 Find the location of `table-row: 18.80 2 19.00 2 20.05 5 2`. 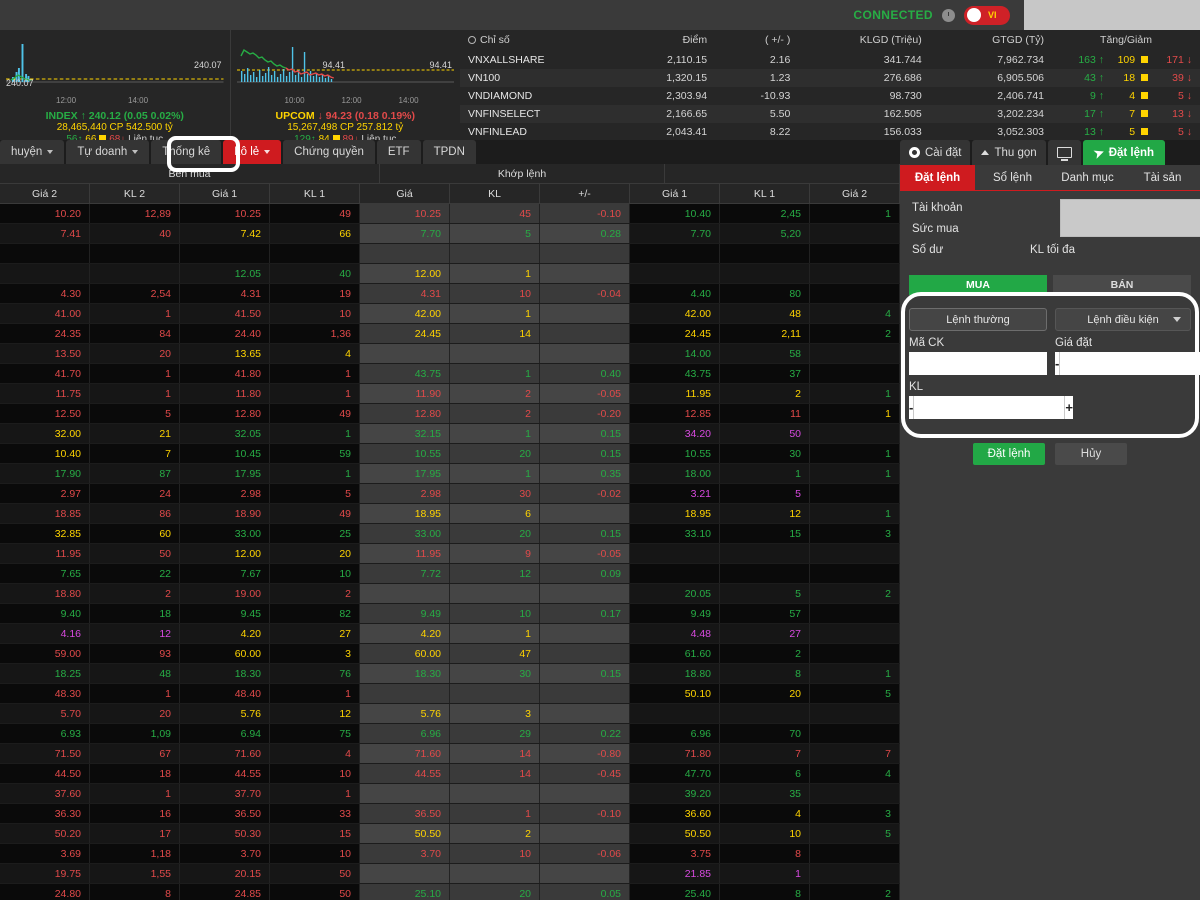

table-row: 18.80 2 19.00 2 20.05 5 2 is located at coordinates (450, 594).